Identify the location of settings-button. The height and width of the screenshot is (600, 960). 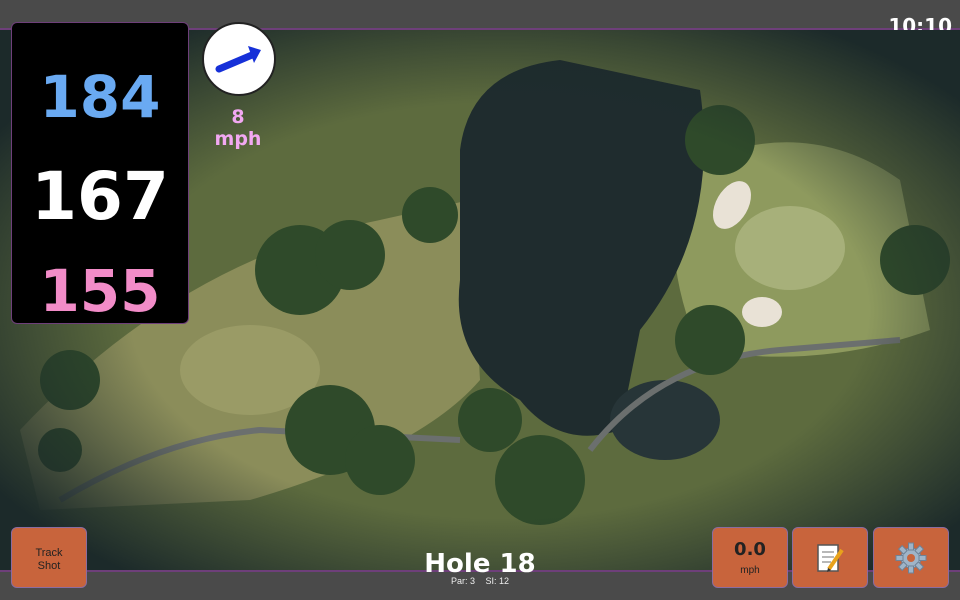
(911, 557).